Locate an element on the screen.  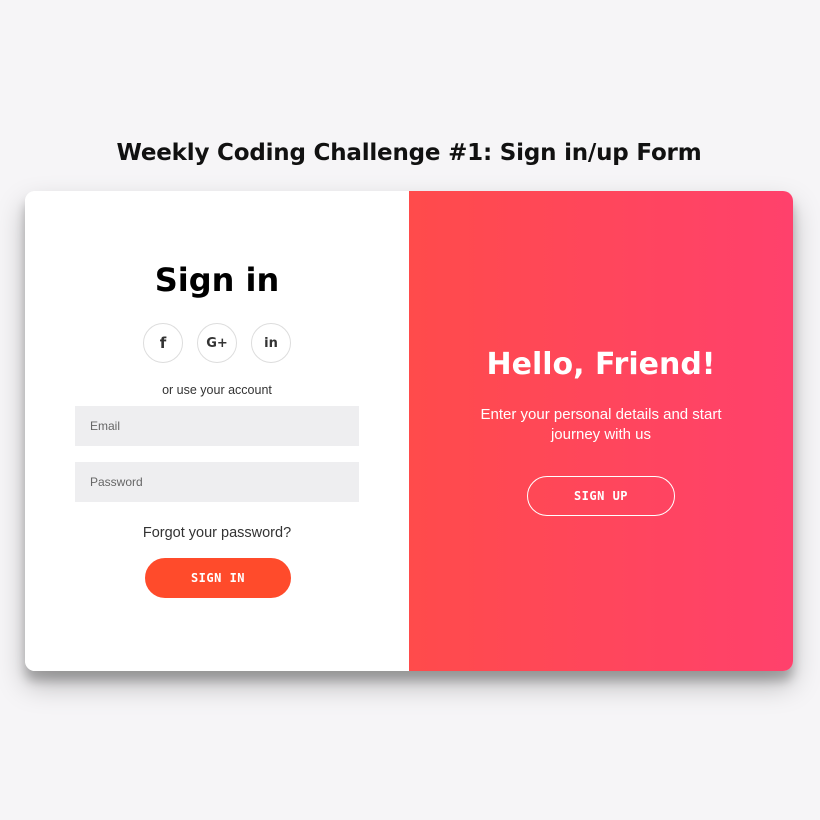
forgot-password-link: Forgot your password? is located at coordinates (217, 533).